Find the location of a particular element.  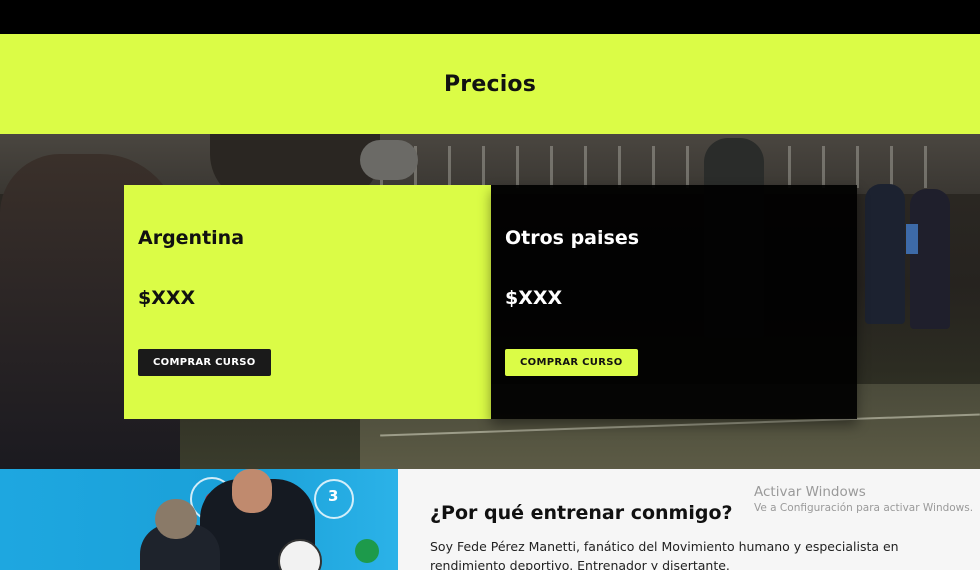

photo-fence is located at coordinates (660, 167).